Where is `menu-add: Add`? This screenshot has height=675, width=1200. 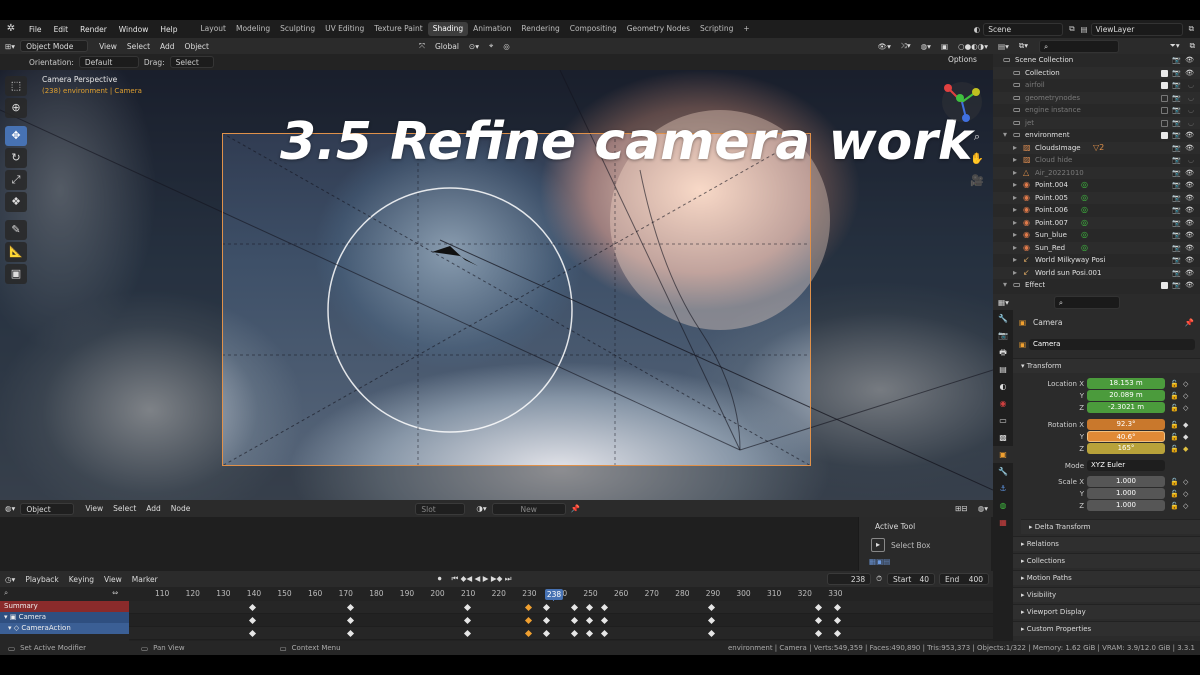 menu-add: Add is located at coordinates (167, 46).